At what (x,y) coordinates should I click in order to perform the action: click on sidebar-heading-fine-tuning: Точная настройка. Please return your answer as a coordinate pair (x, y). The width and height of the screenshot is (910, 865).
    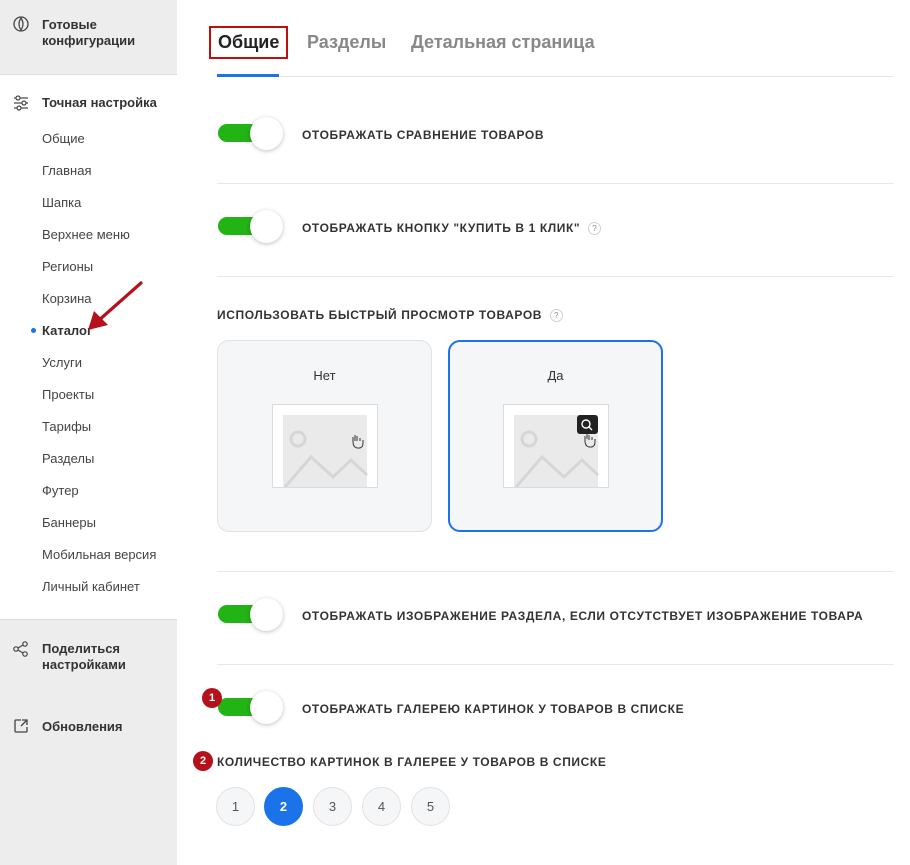
    Looking at the image, I should click on (99, 103).